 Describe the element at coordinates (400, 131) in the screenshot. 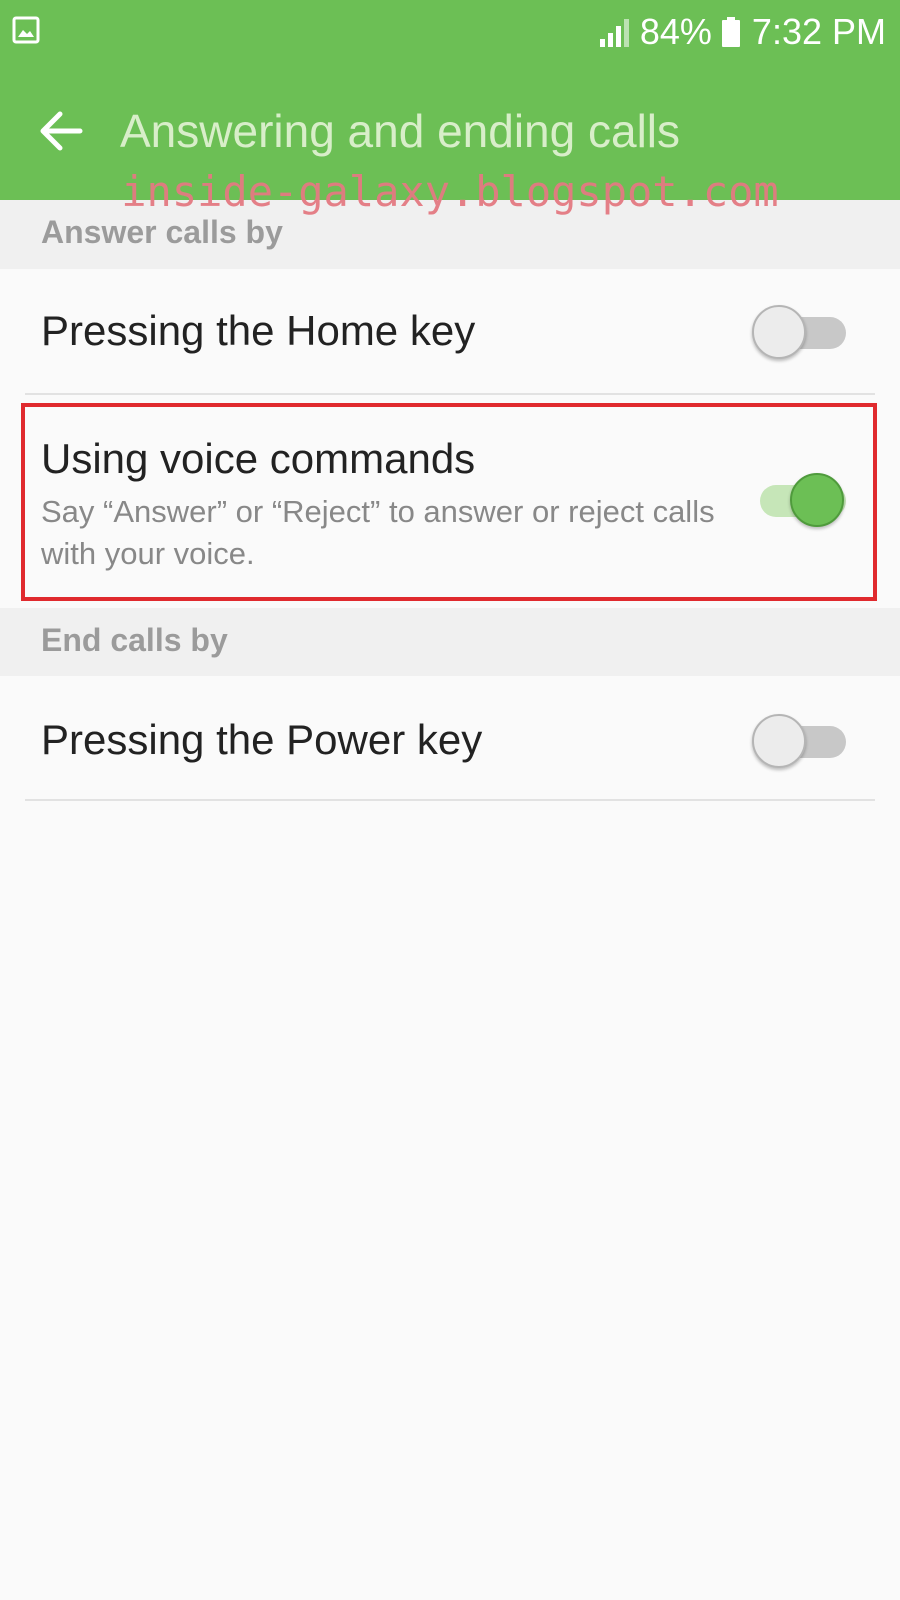

I see `page-title: Answering and ending calls` at that location.